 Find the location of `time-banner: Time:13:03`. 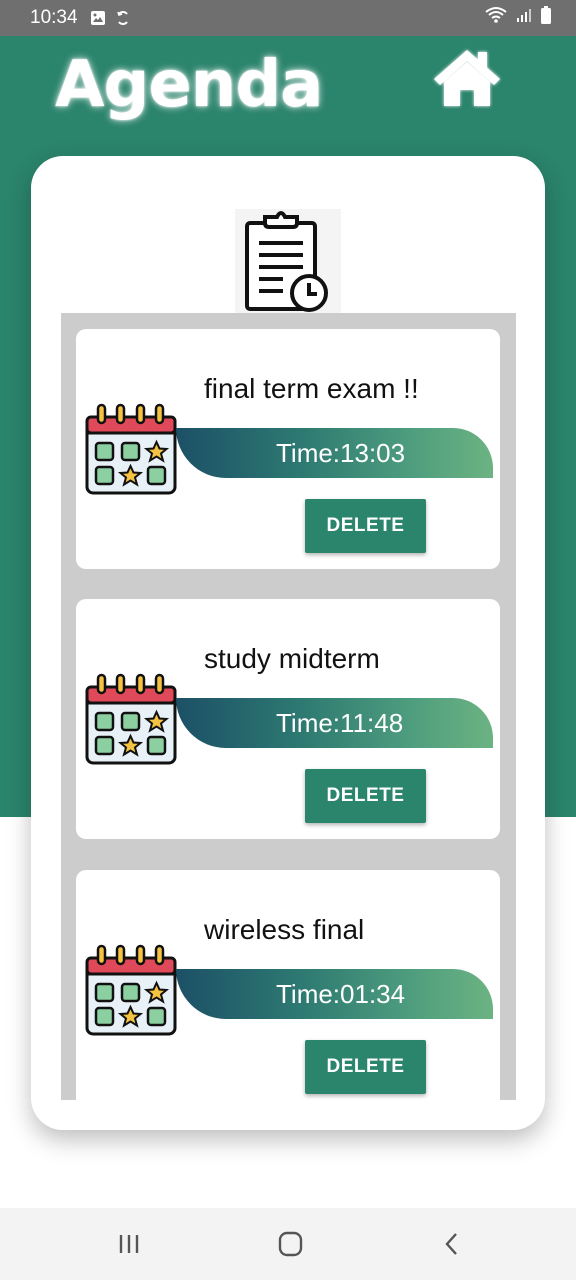

time-banner: Time:13:03 is located at coordinates (334, 453).